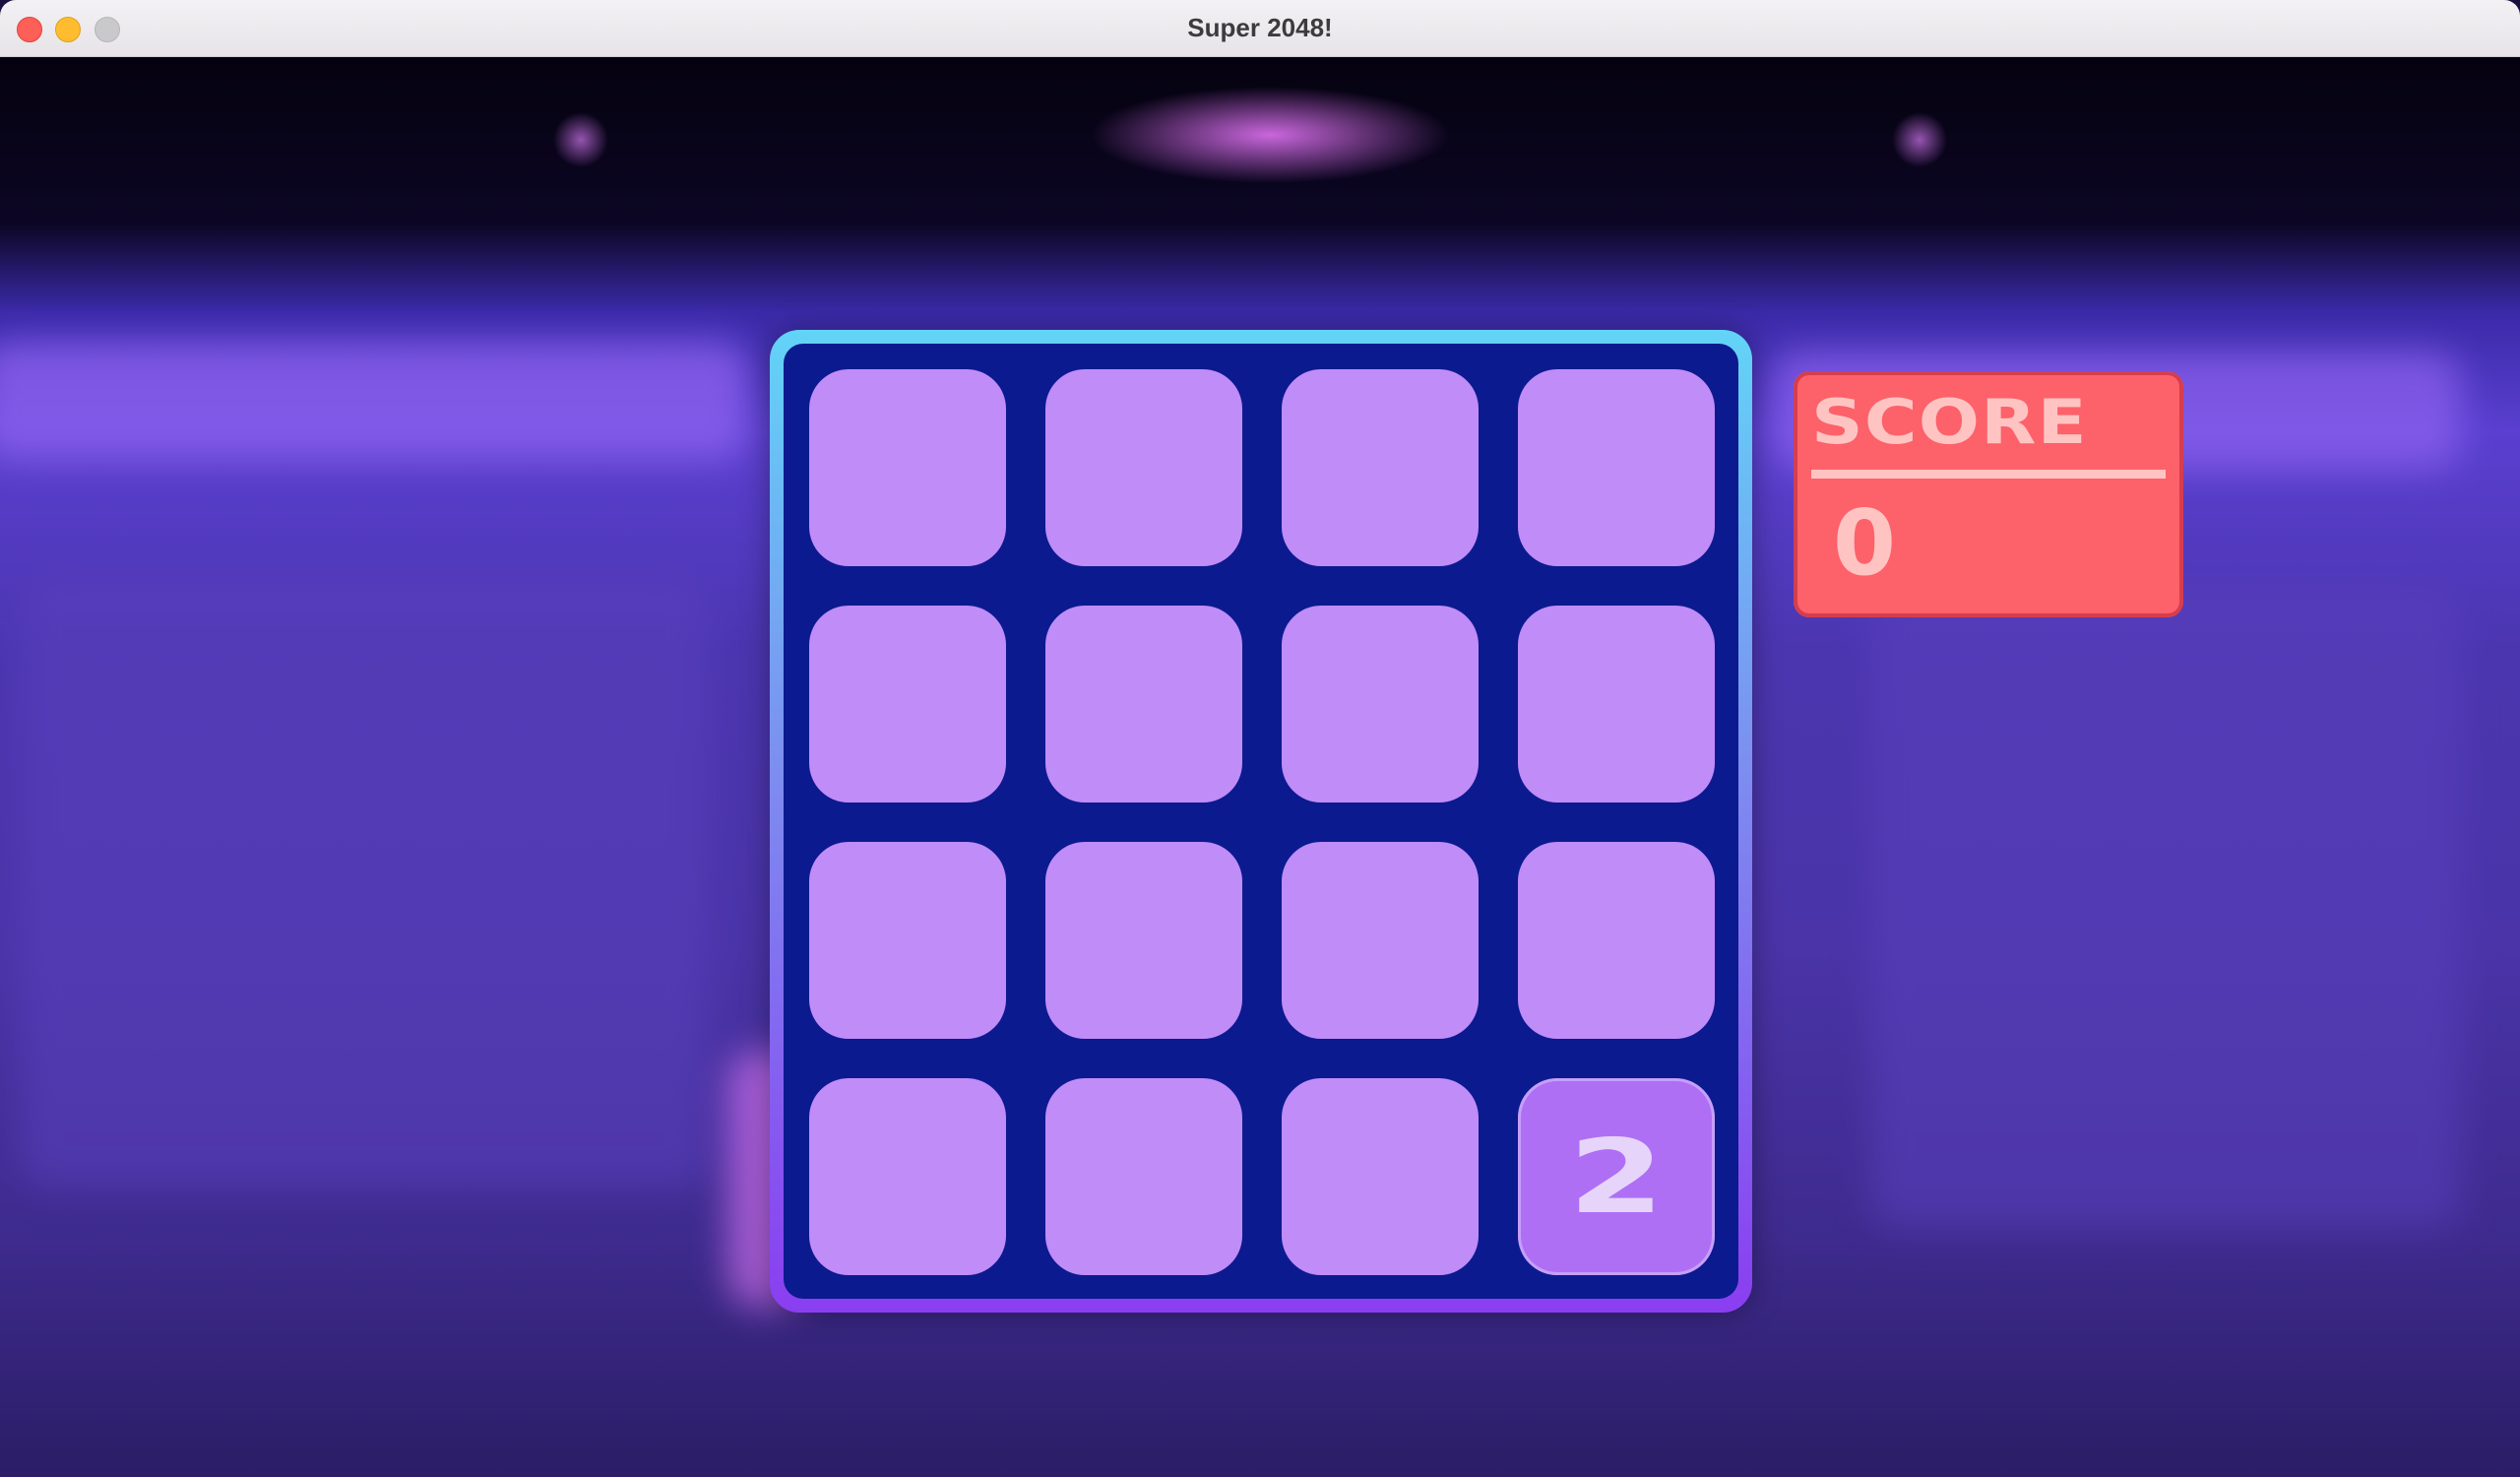  I want to click on score-divider, so click(1988, 475).